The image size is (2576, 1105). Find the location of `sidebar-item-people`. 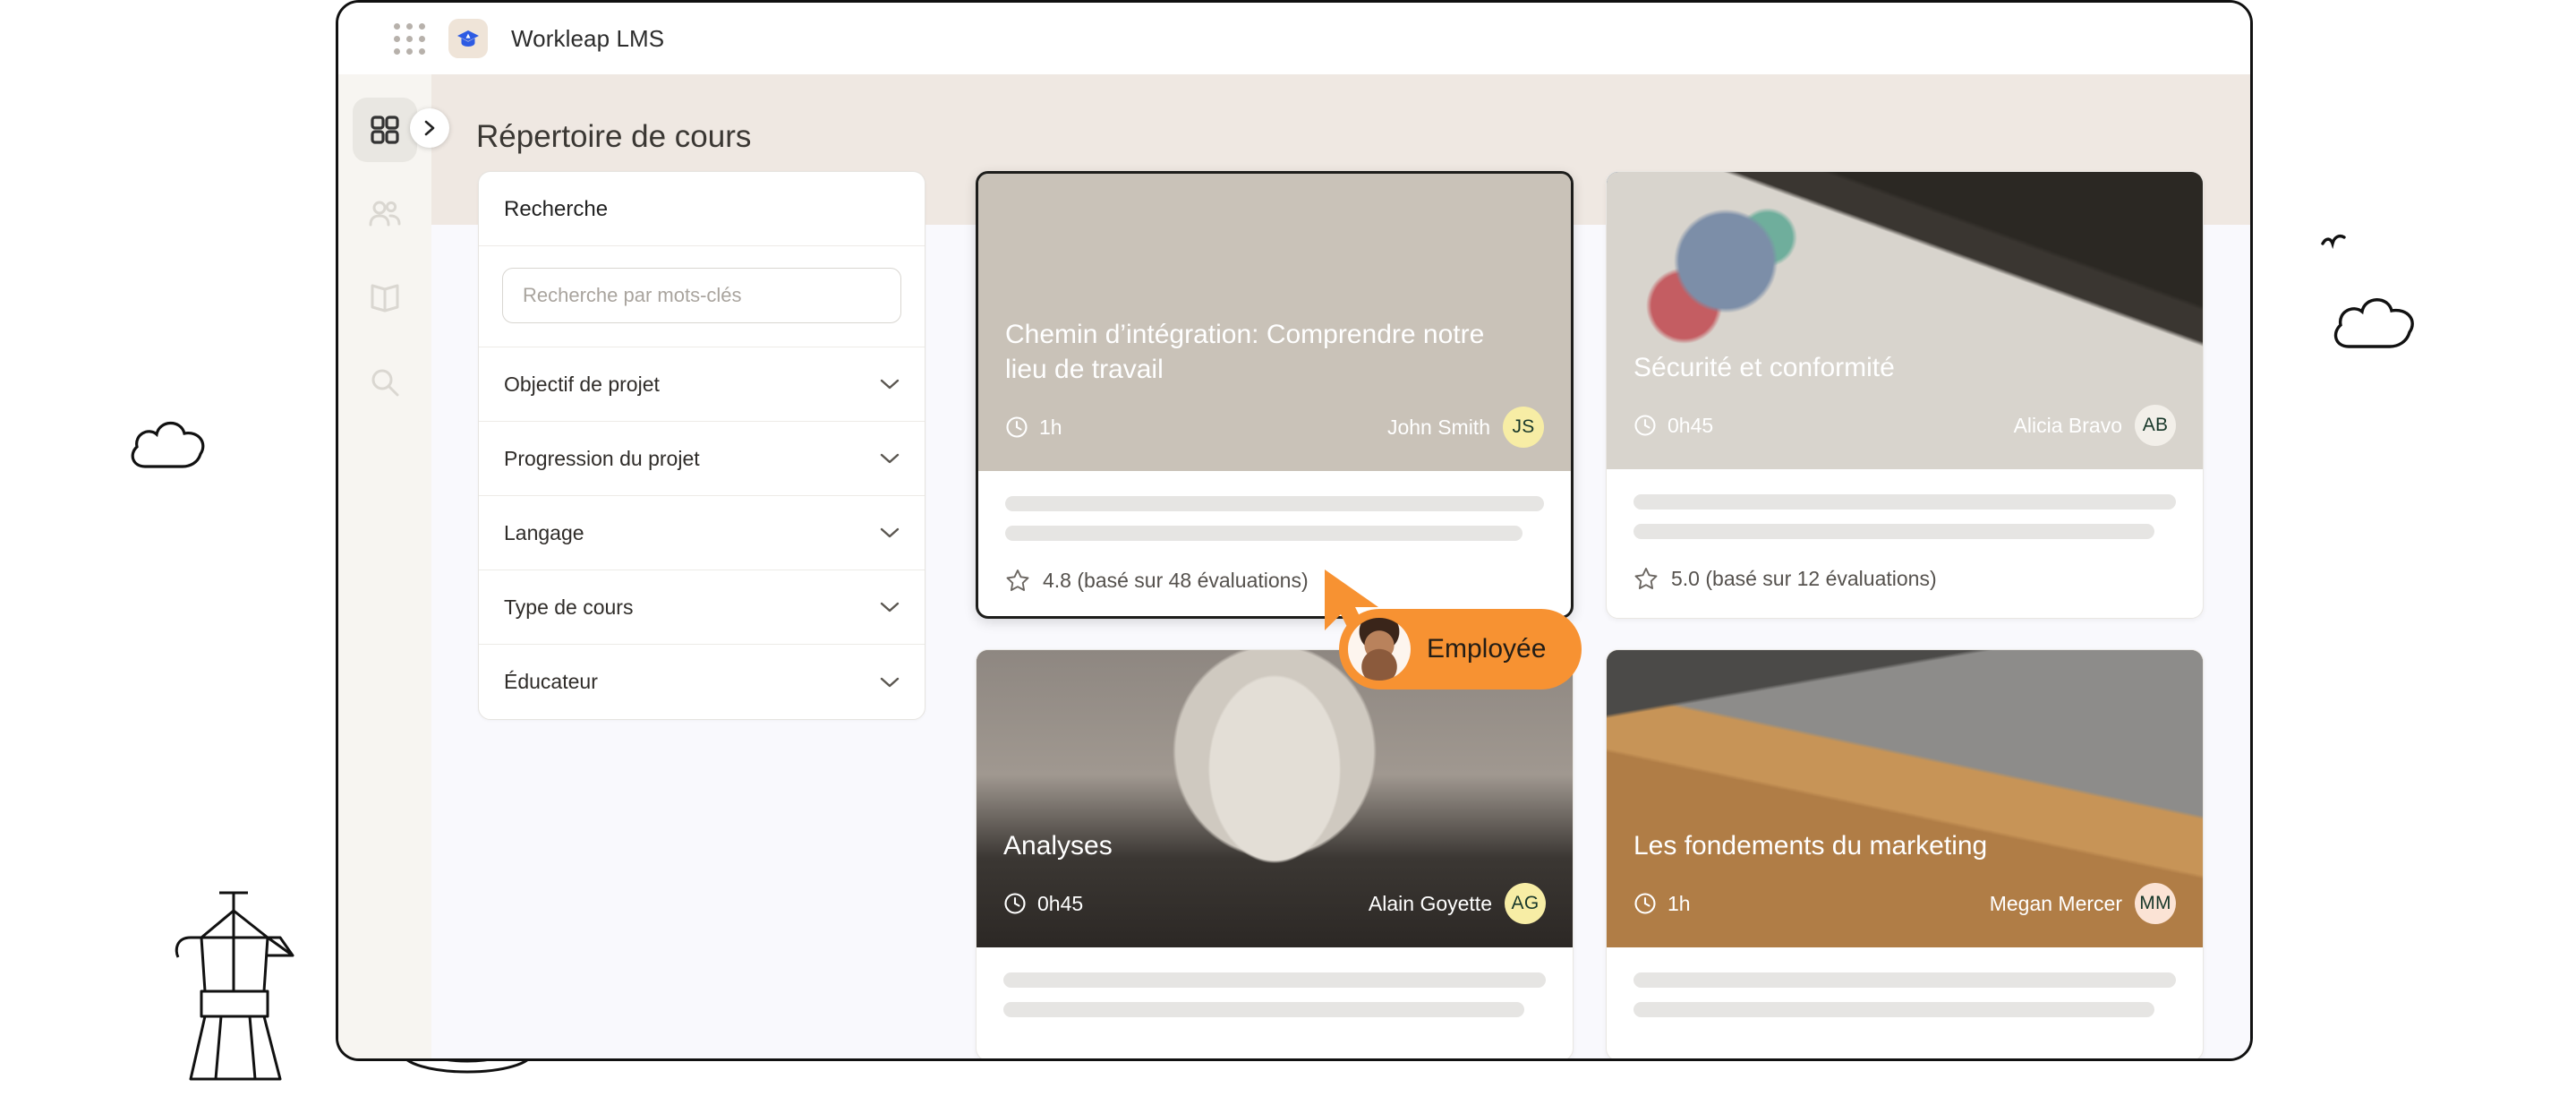

sidebar-item-people is located at coordinates (385, 214).